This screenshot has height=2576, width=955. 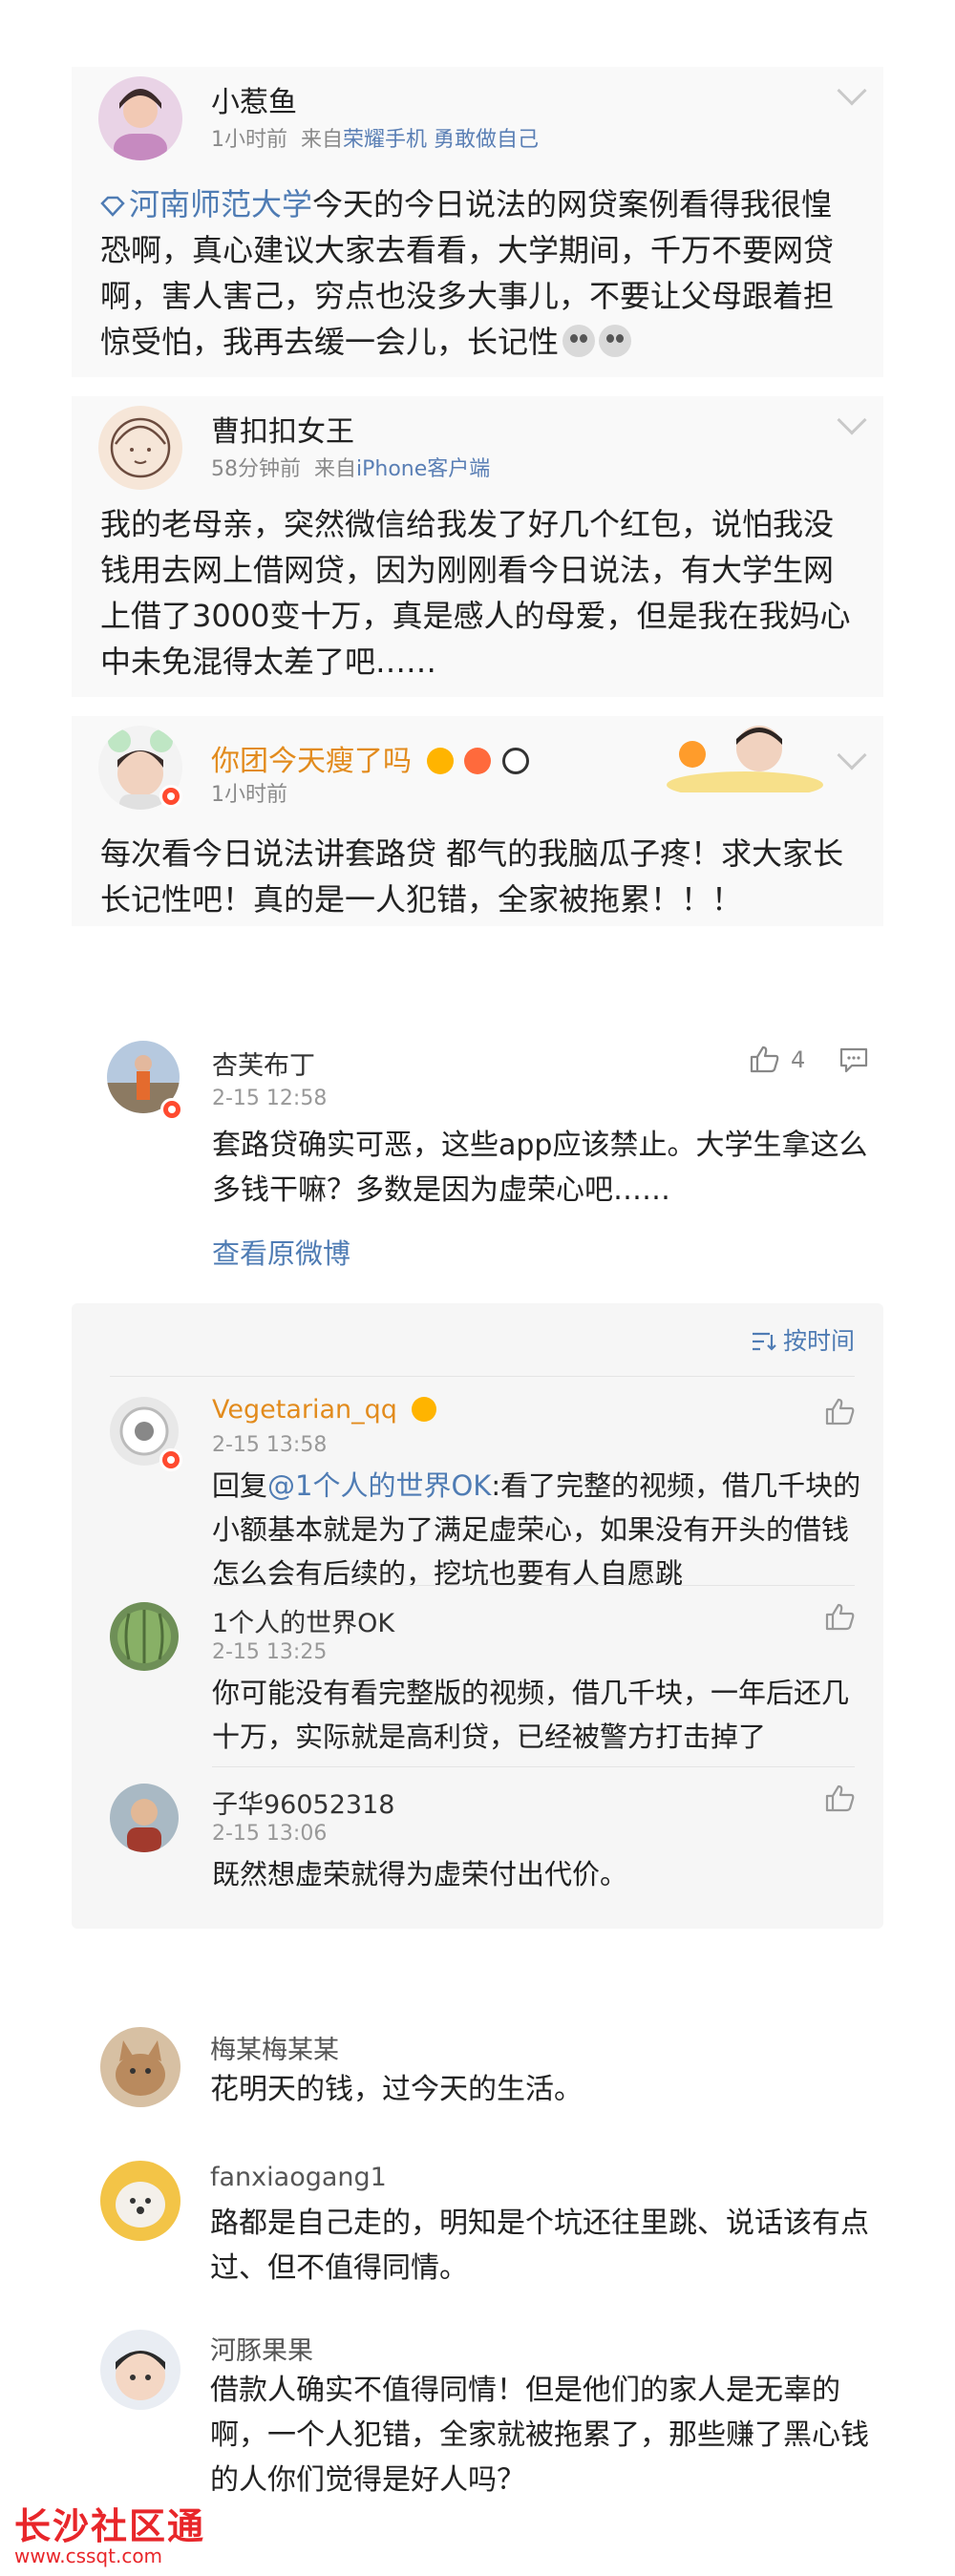 I want to click on sort-by-time-button: 按时间, so click(x=803, y=1339).